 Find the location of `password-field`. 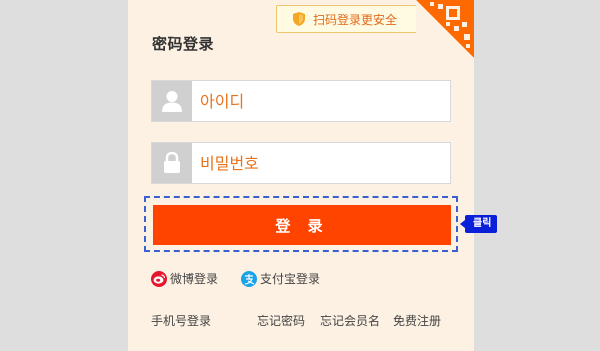

password-field is located at coordinates (301, 163).